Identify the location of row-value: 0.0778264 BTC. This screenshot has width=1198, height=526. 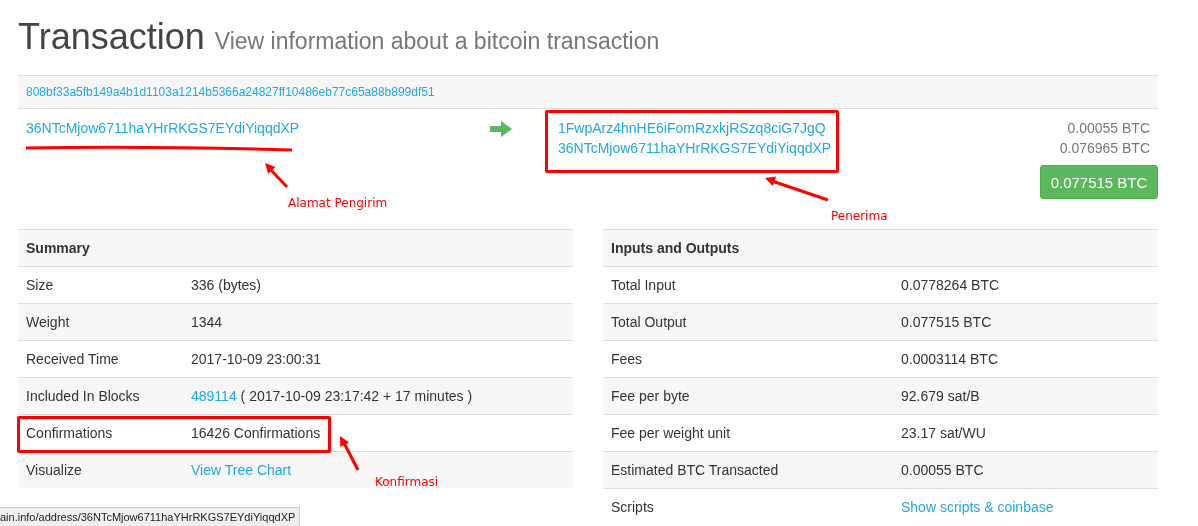
(951, 285).